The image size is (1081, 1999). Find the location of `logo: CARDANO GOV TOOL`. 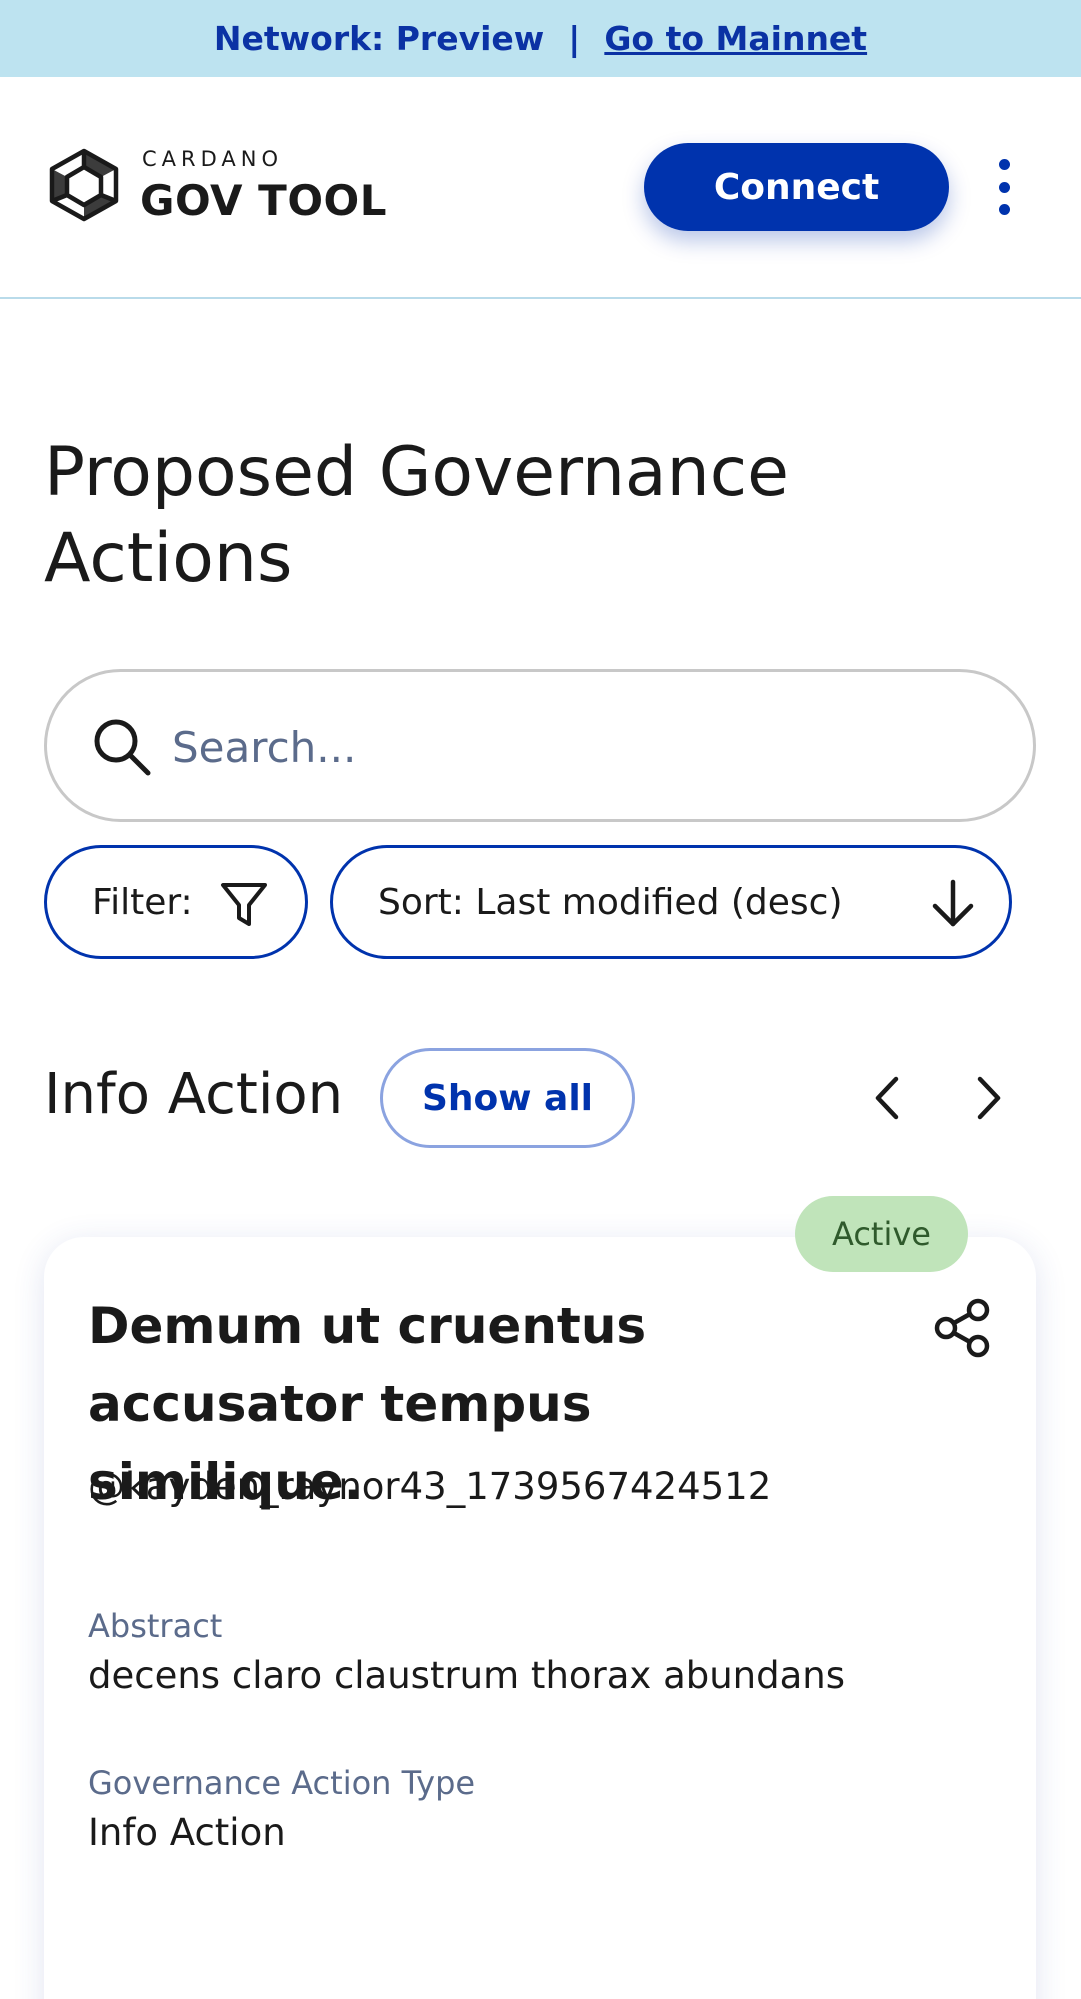

logo: CARDANO GOV TOOL is located at coordinates (224, 188).